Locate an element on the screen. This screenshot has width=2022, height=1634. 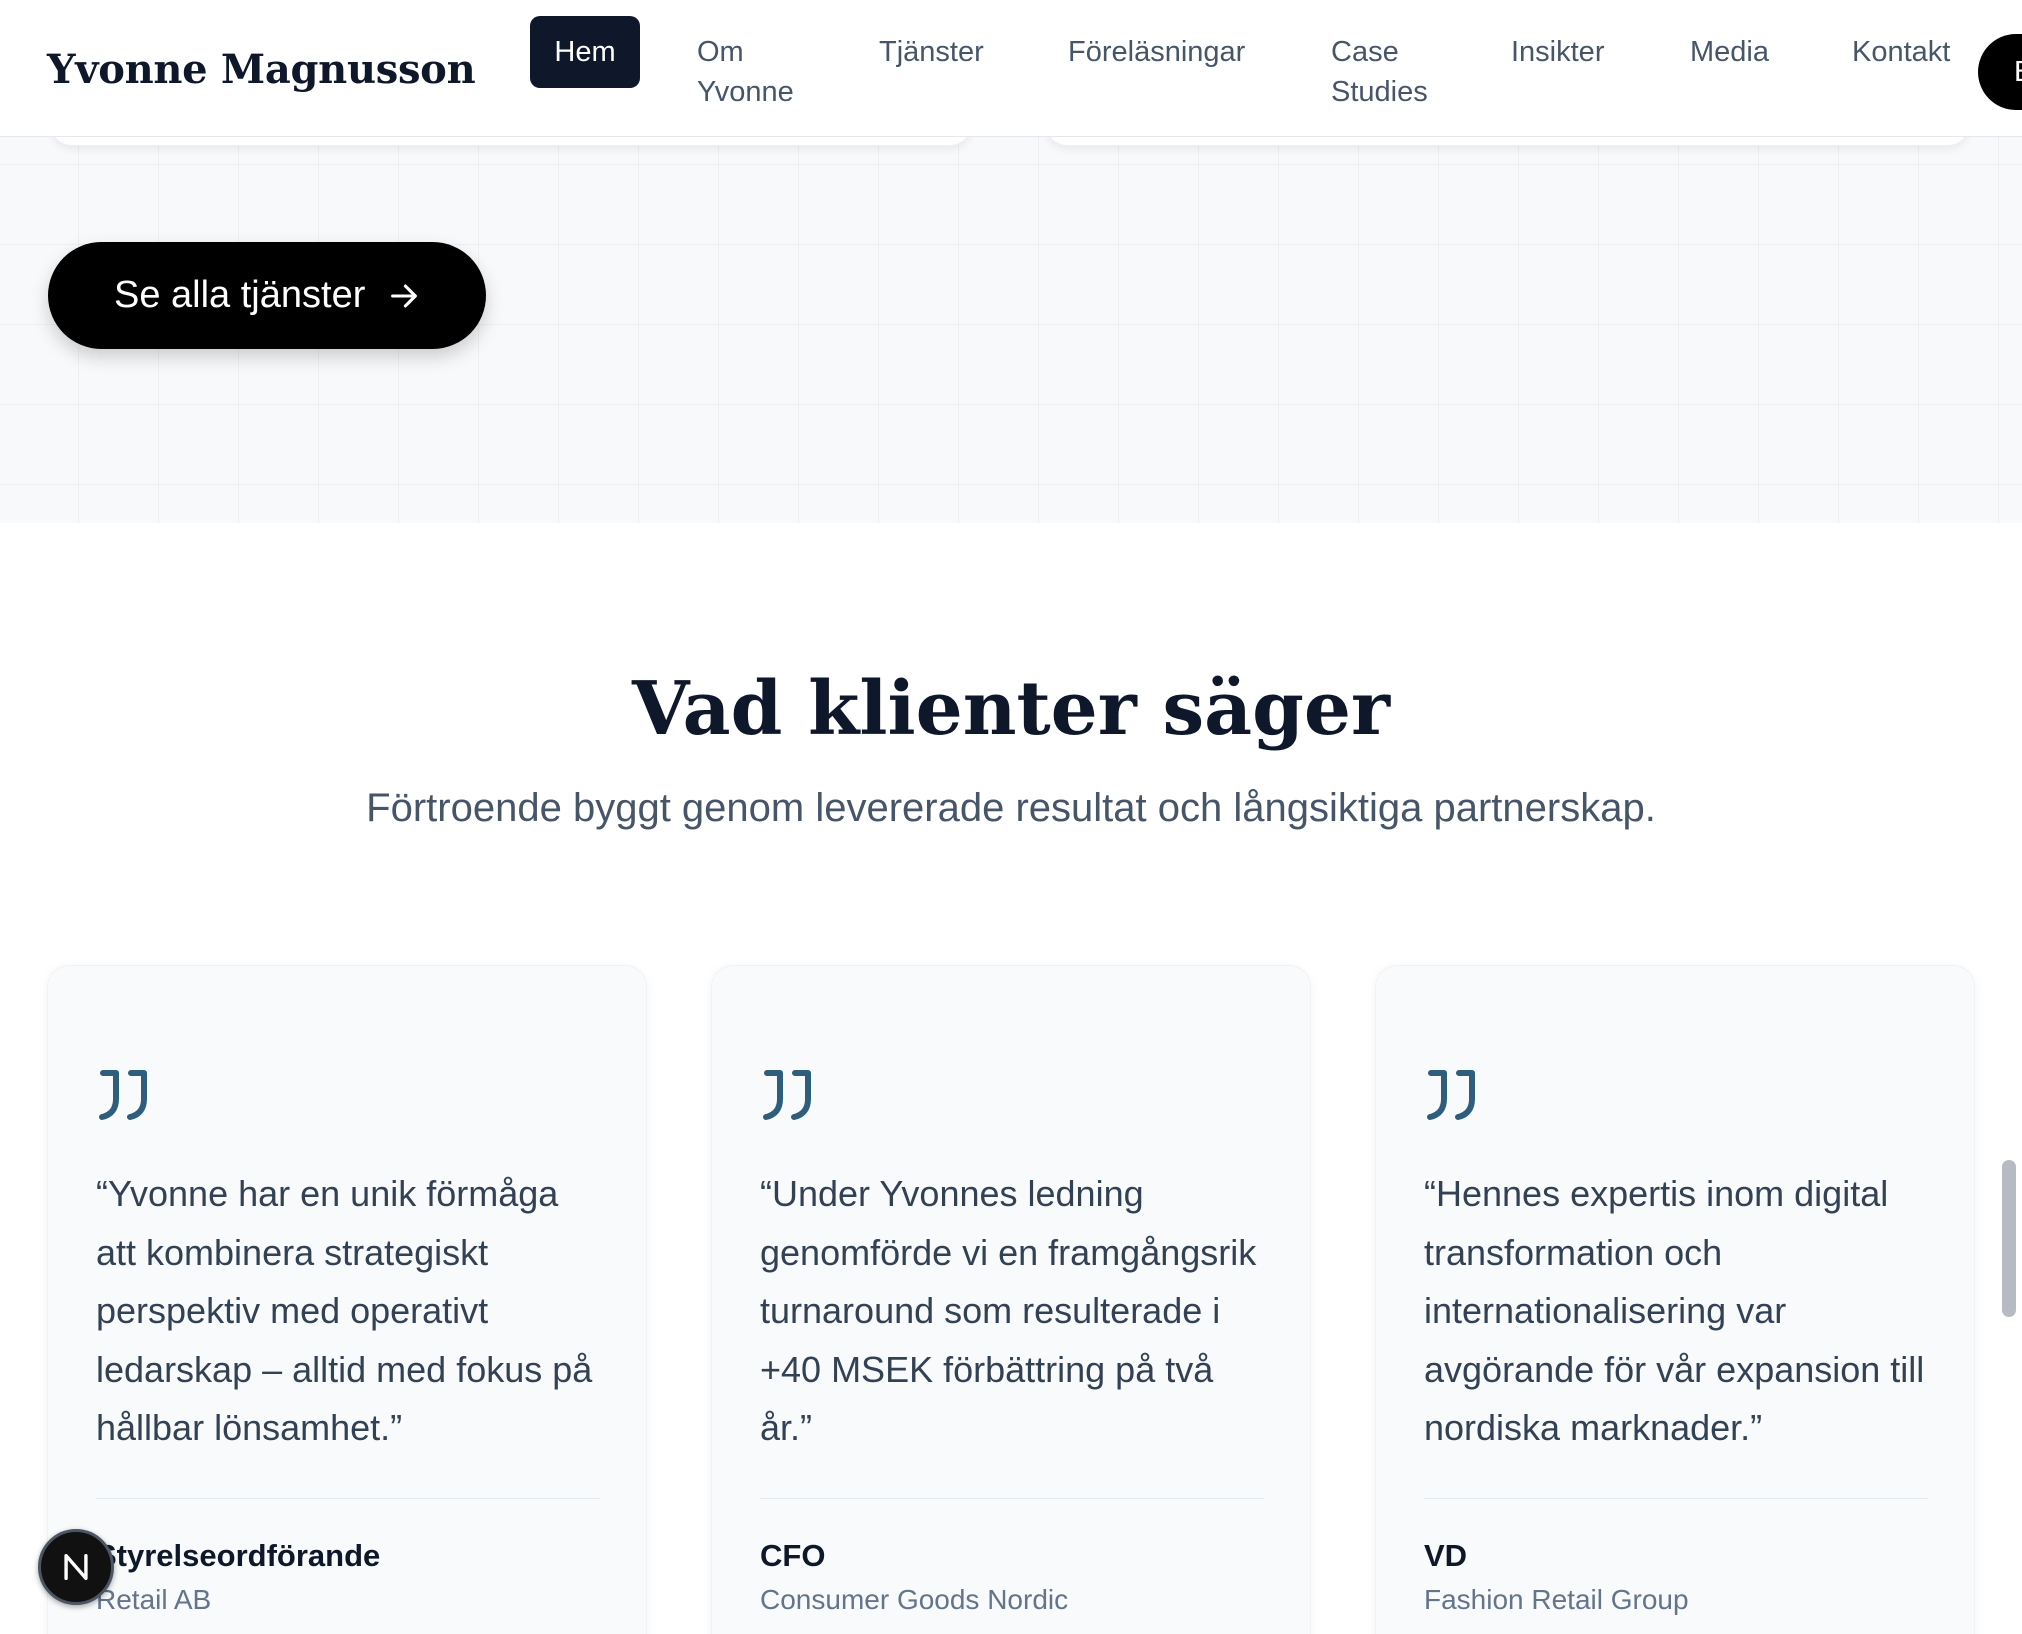
see-all-services-button: Se alla tjänster is located at coordinates (267, 295).